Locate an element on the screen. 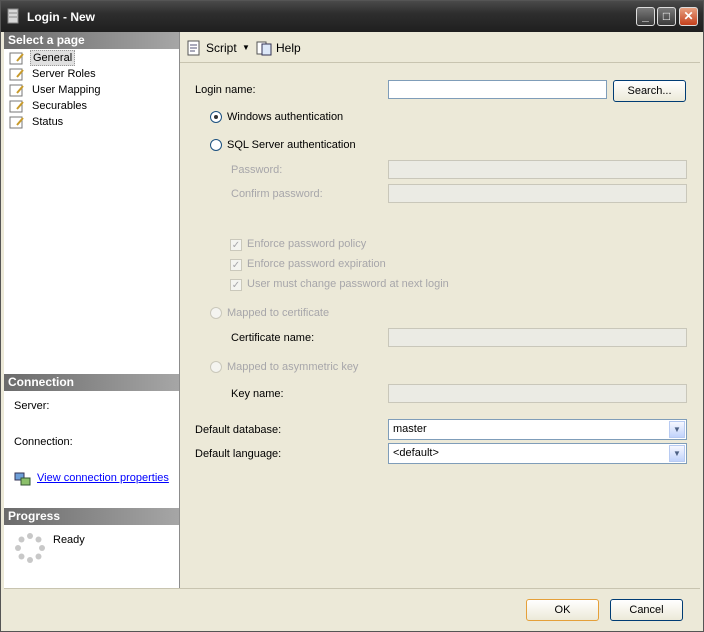 This screenshot has width=704, height=632. page-item-label: General is located at coordinates (53, 58).